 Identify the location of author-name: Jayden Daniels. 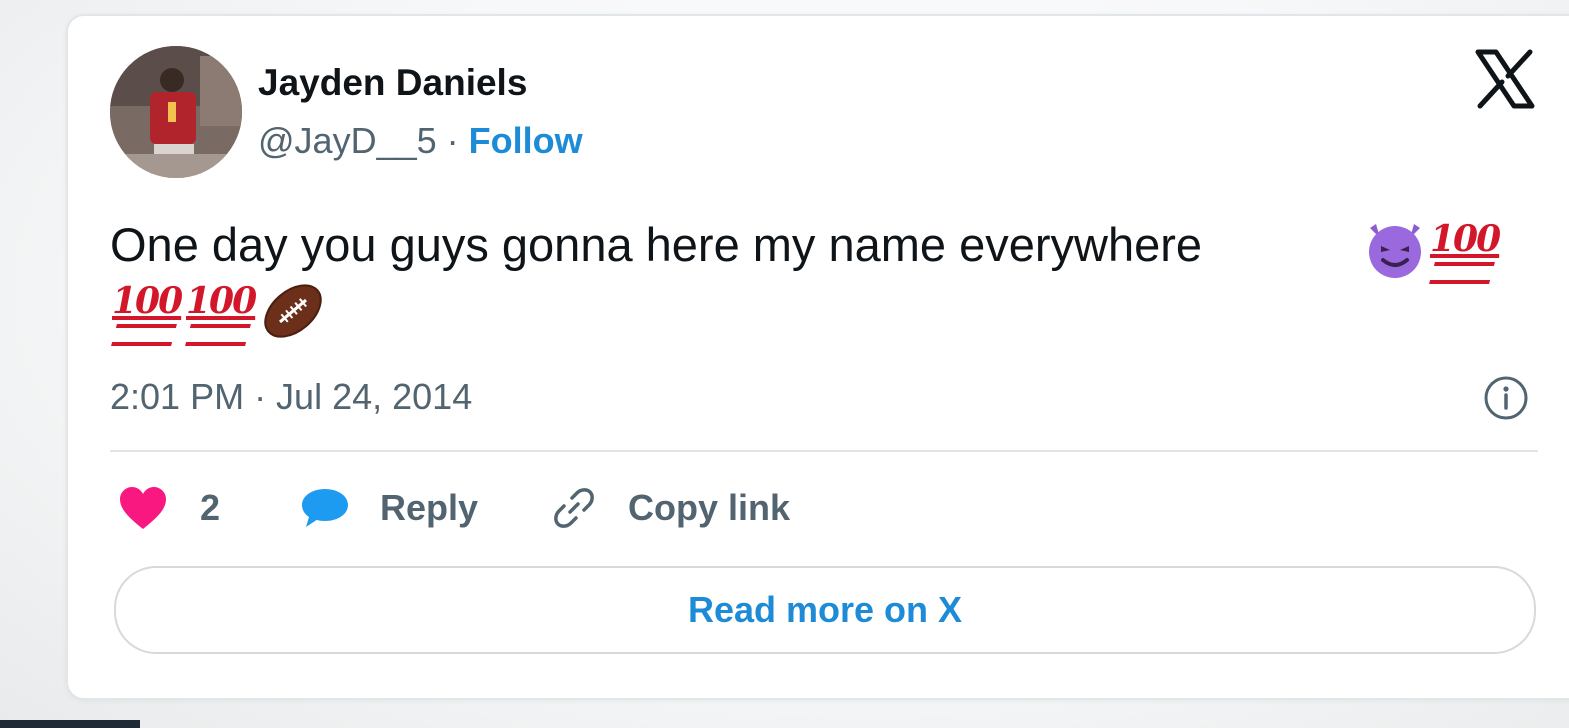
(392, 83).